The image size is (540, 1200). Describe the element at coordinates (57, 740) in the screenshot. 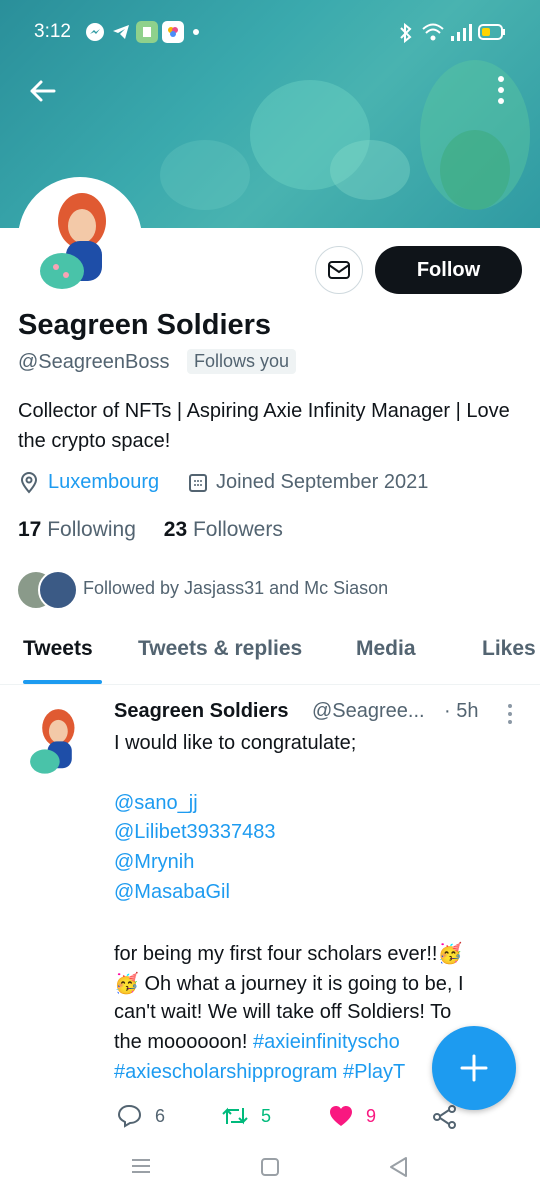

I see `tweet-author-avatar` at that location.